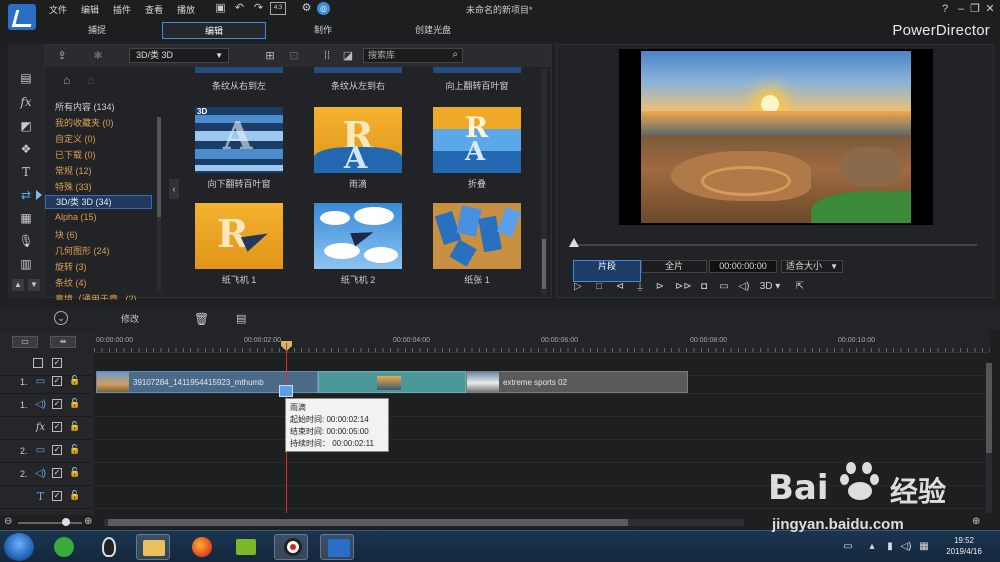 This screenshot has height=562, width=1000. Describe the element at coordinates (620, 287) in the screenshot. I see `prev-frame-icon: ⊲` at that location.